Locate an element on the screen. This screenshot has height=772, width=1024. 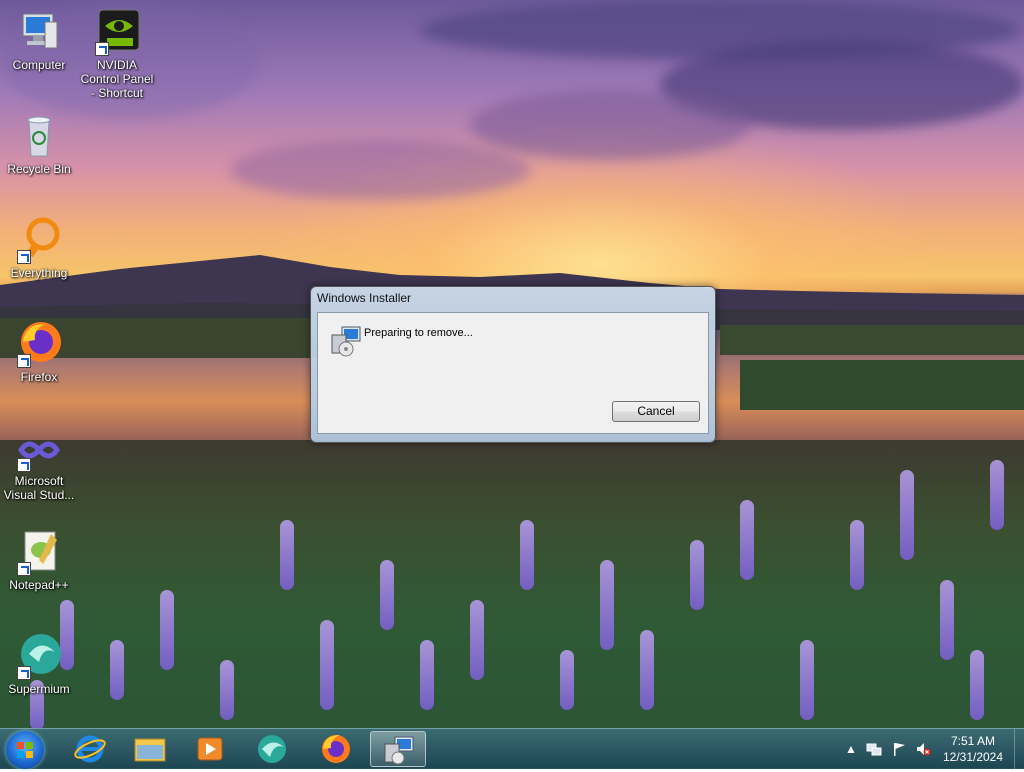
everything-icon is located at coordinates (39, 240).